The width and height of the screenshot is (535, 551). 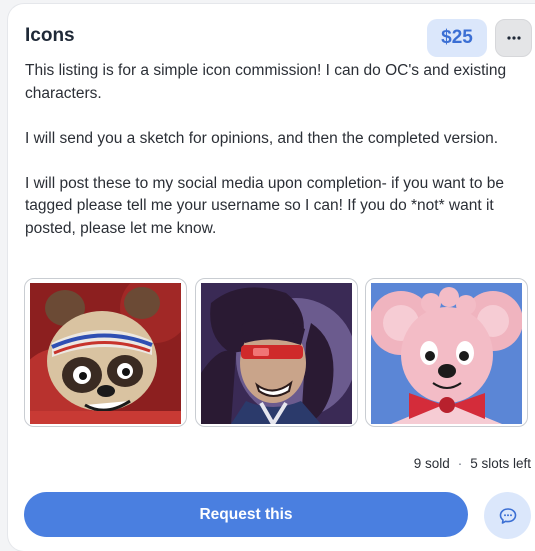 What do you see at coordinates (50, 35) in the screenshot?
I see `listing-title: Icons` at bounding box center [50, 35].